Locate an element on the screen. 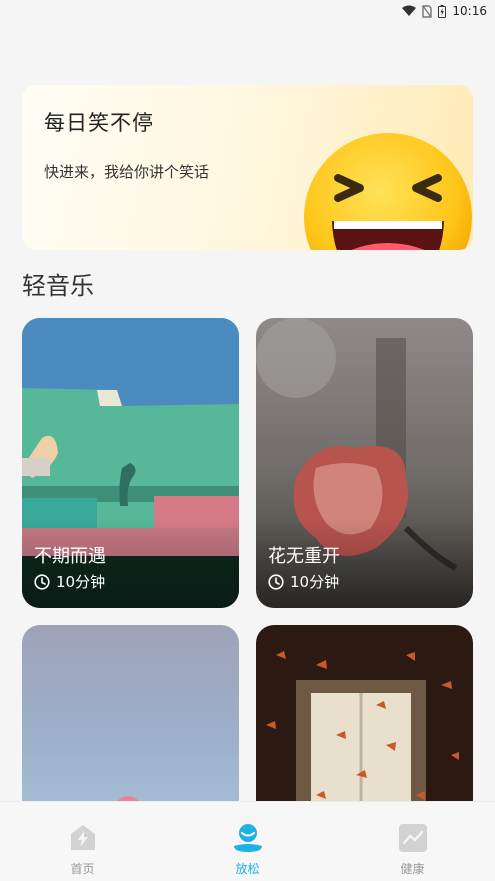 This screenshot has height=881, width=495. section-title: 轻音乐 is located at coordinates (58, 286).